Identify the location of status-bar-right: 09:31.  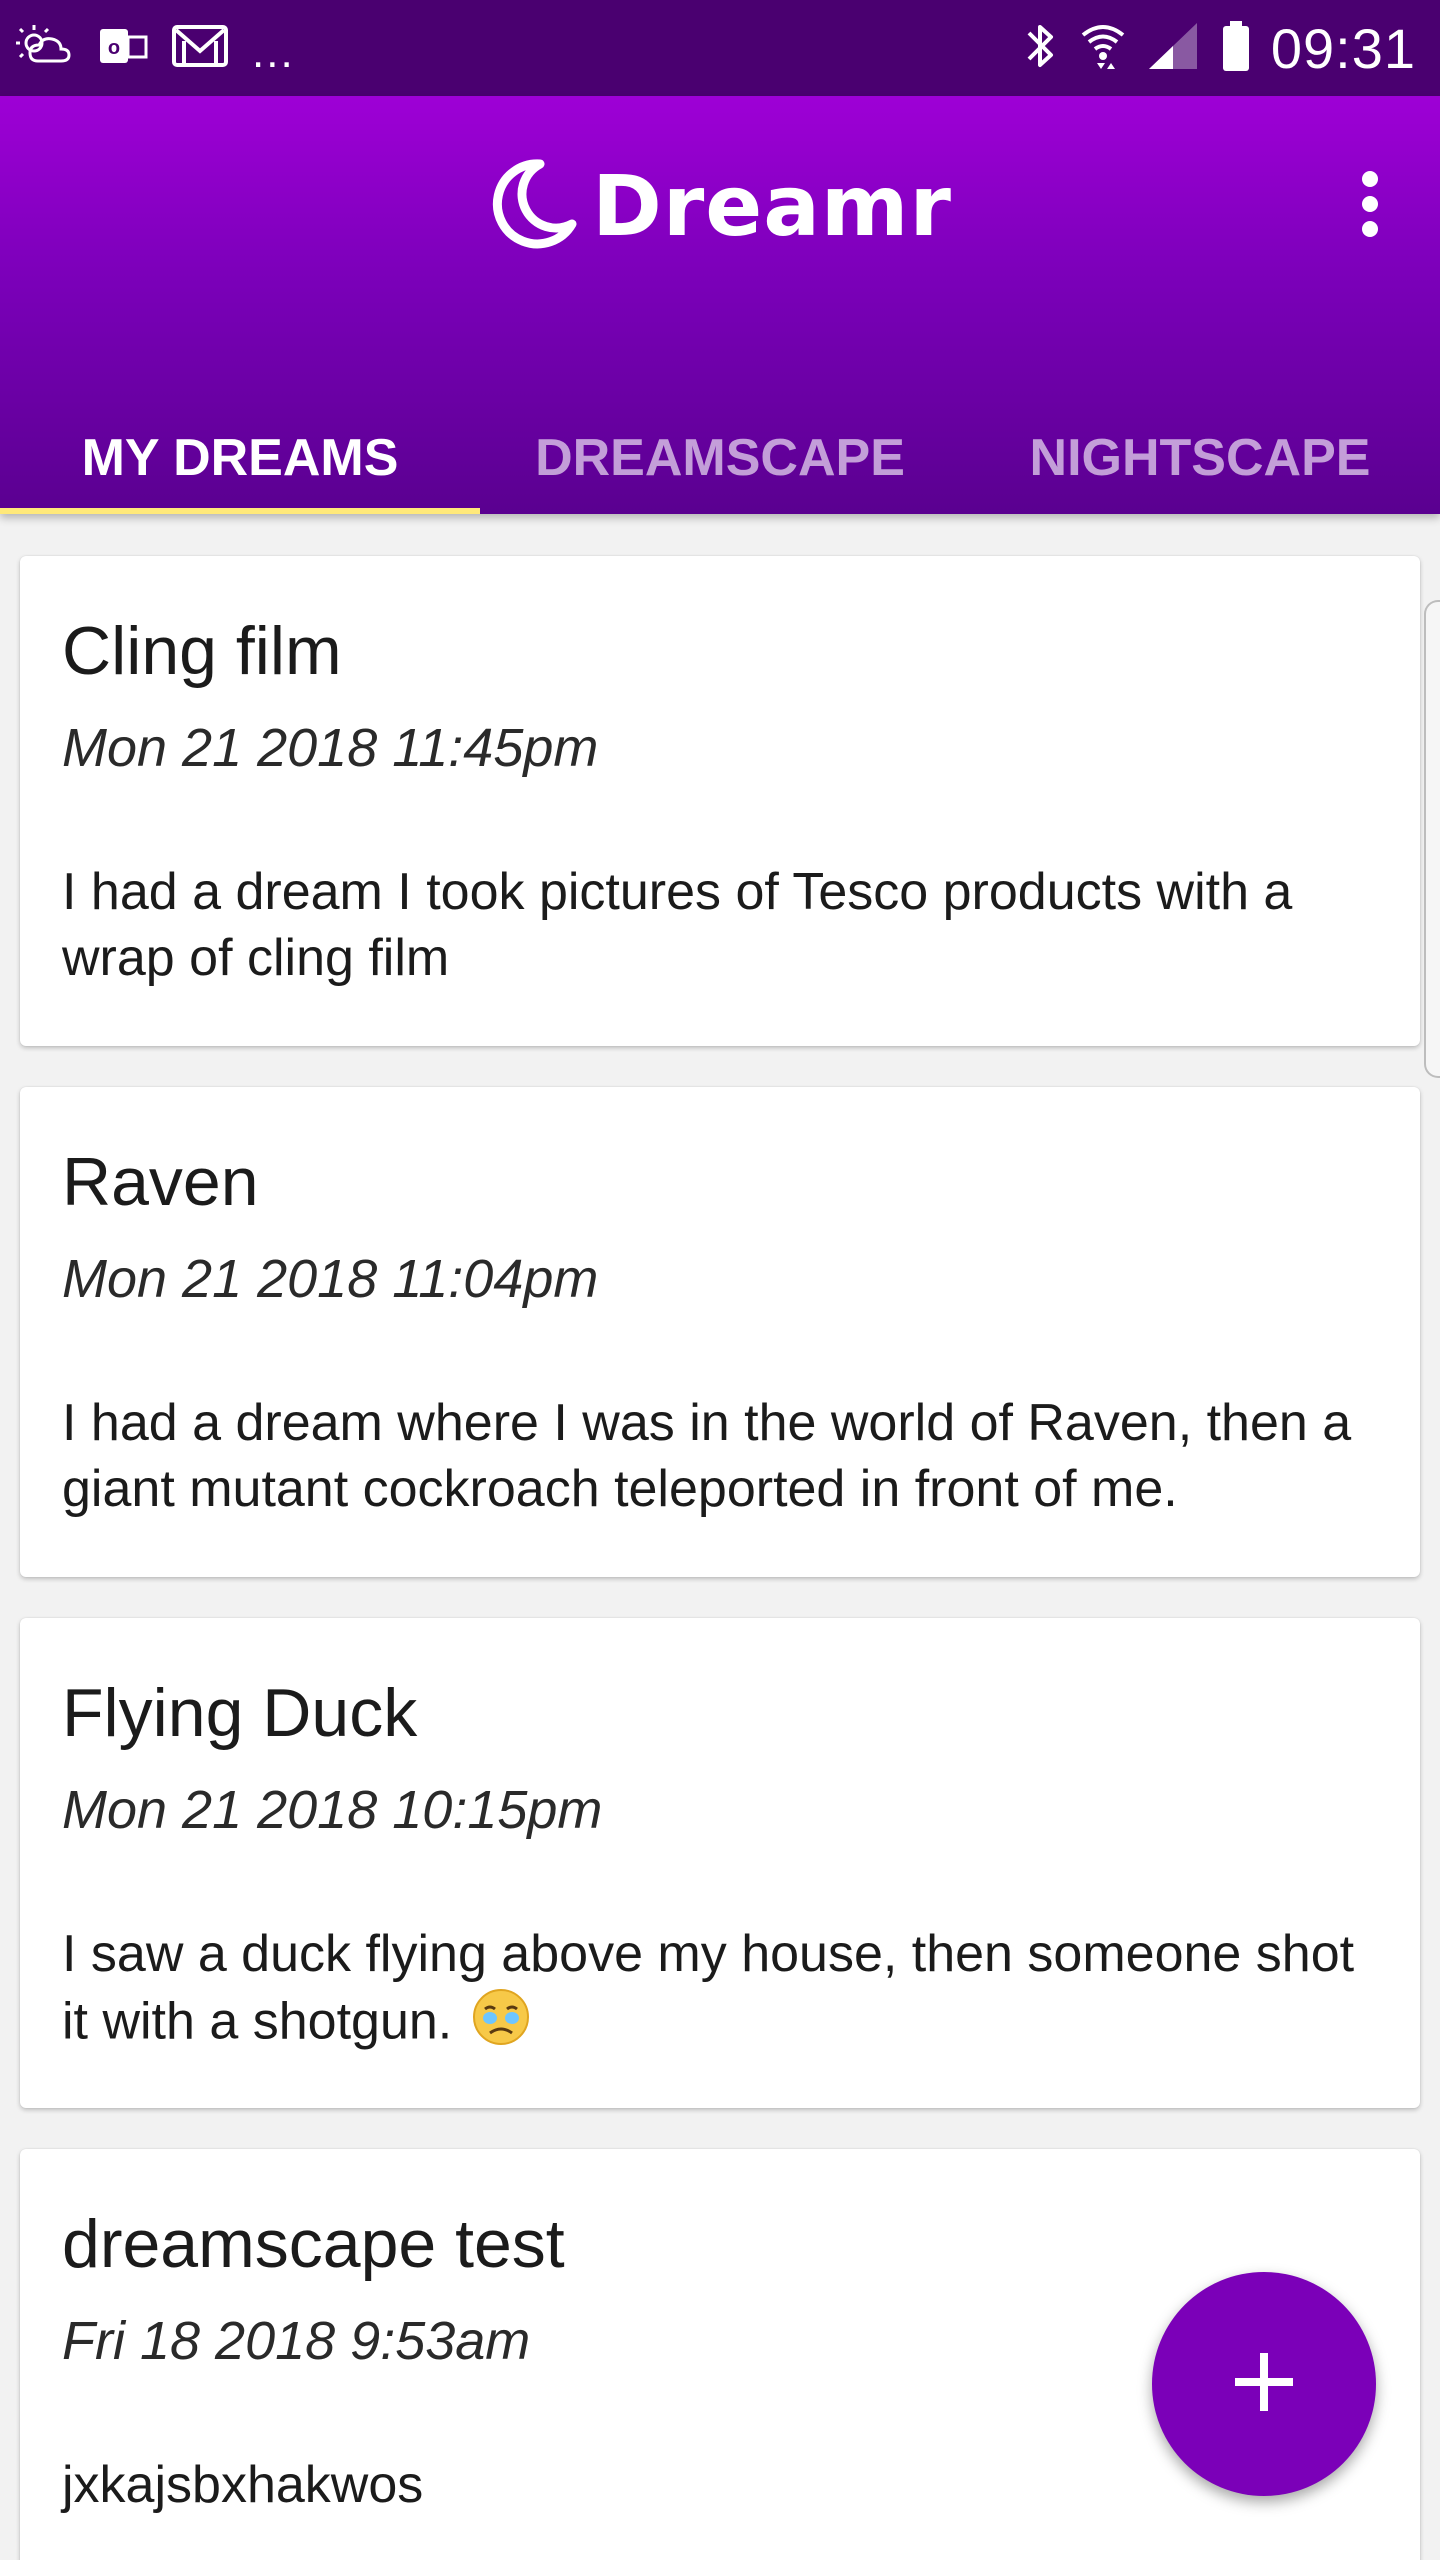
(1209, 48).